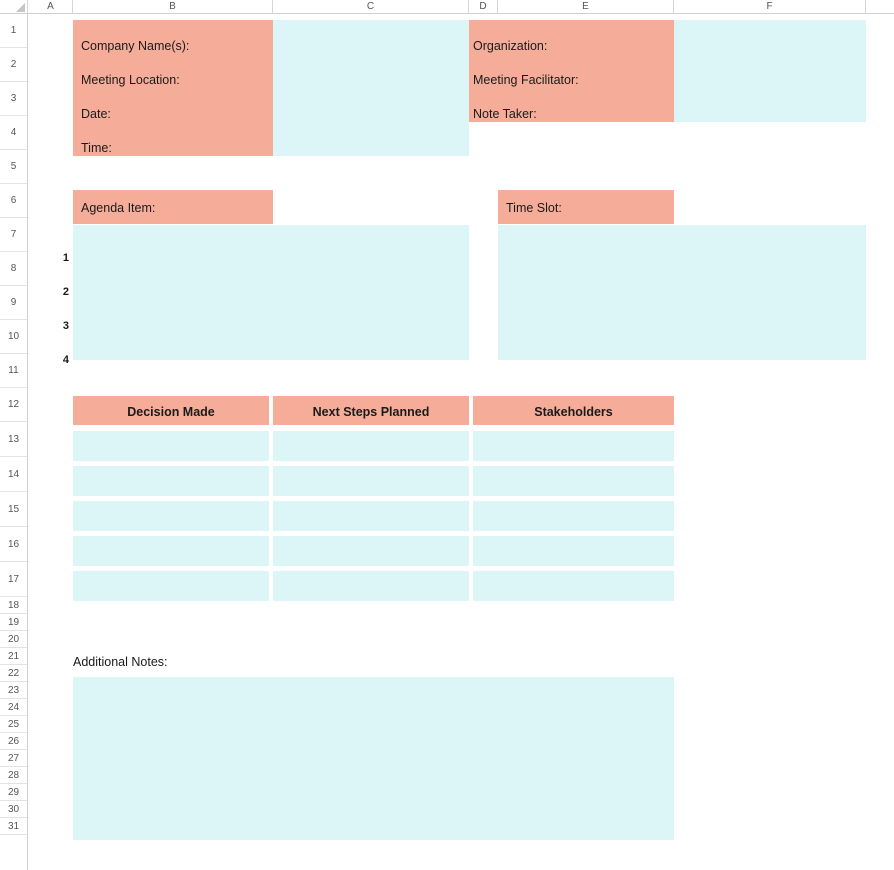  What do you see at coordinates (13, 337) in the screenshot?
I see `row-header-10: 10` at bounding box center [13, 337].